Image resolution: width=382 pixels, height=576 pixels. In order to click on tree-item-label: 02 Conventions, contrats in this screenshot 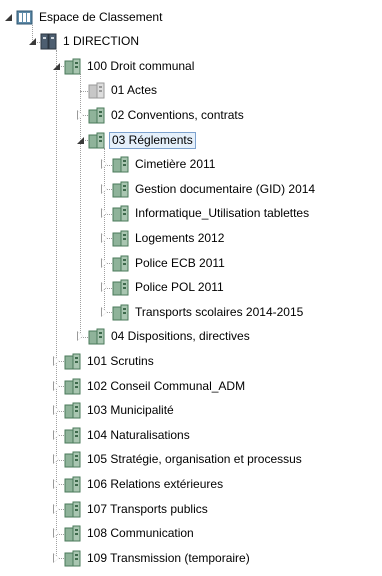, I will do `click(177, 114)`.